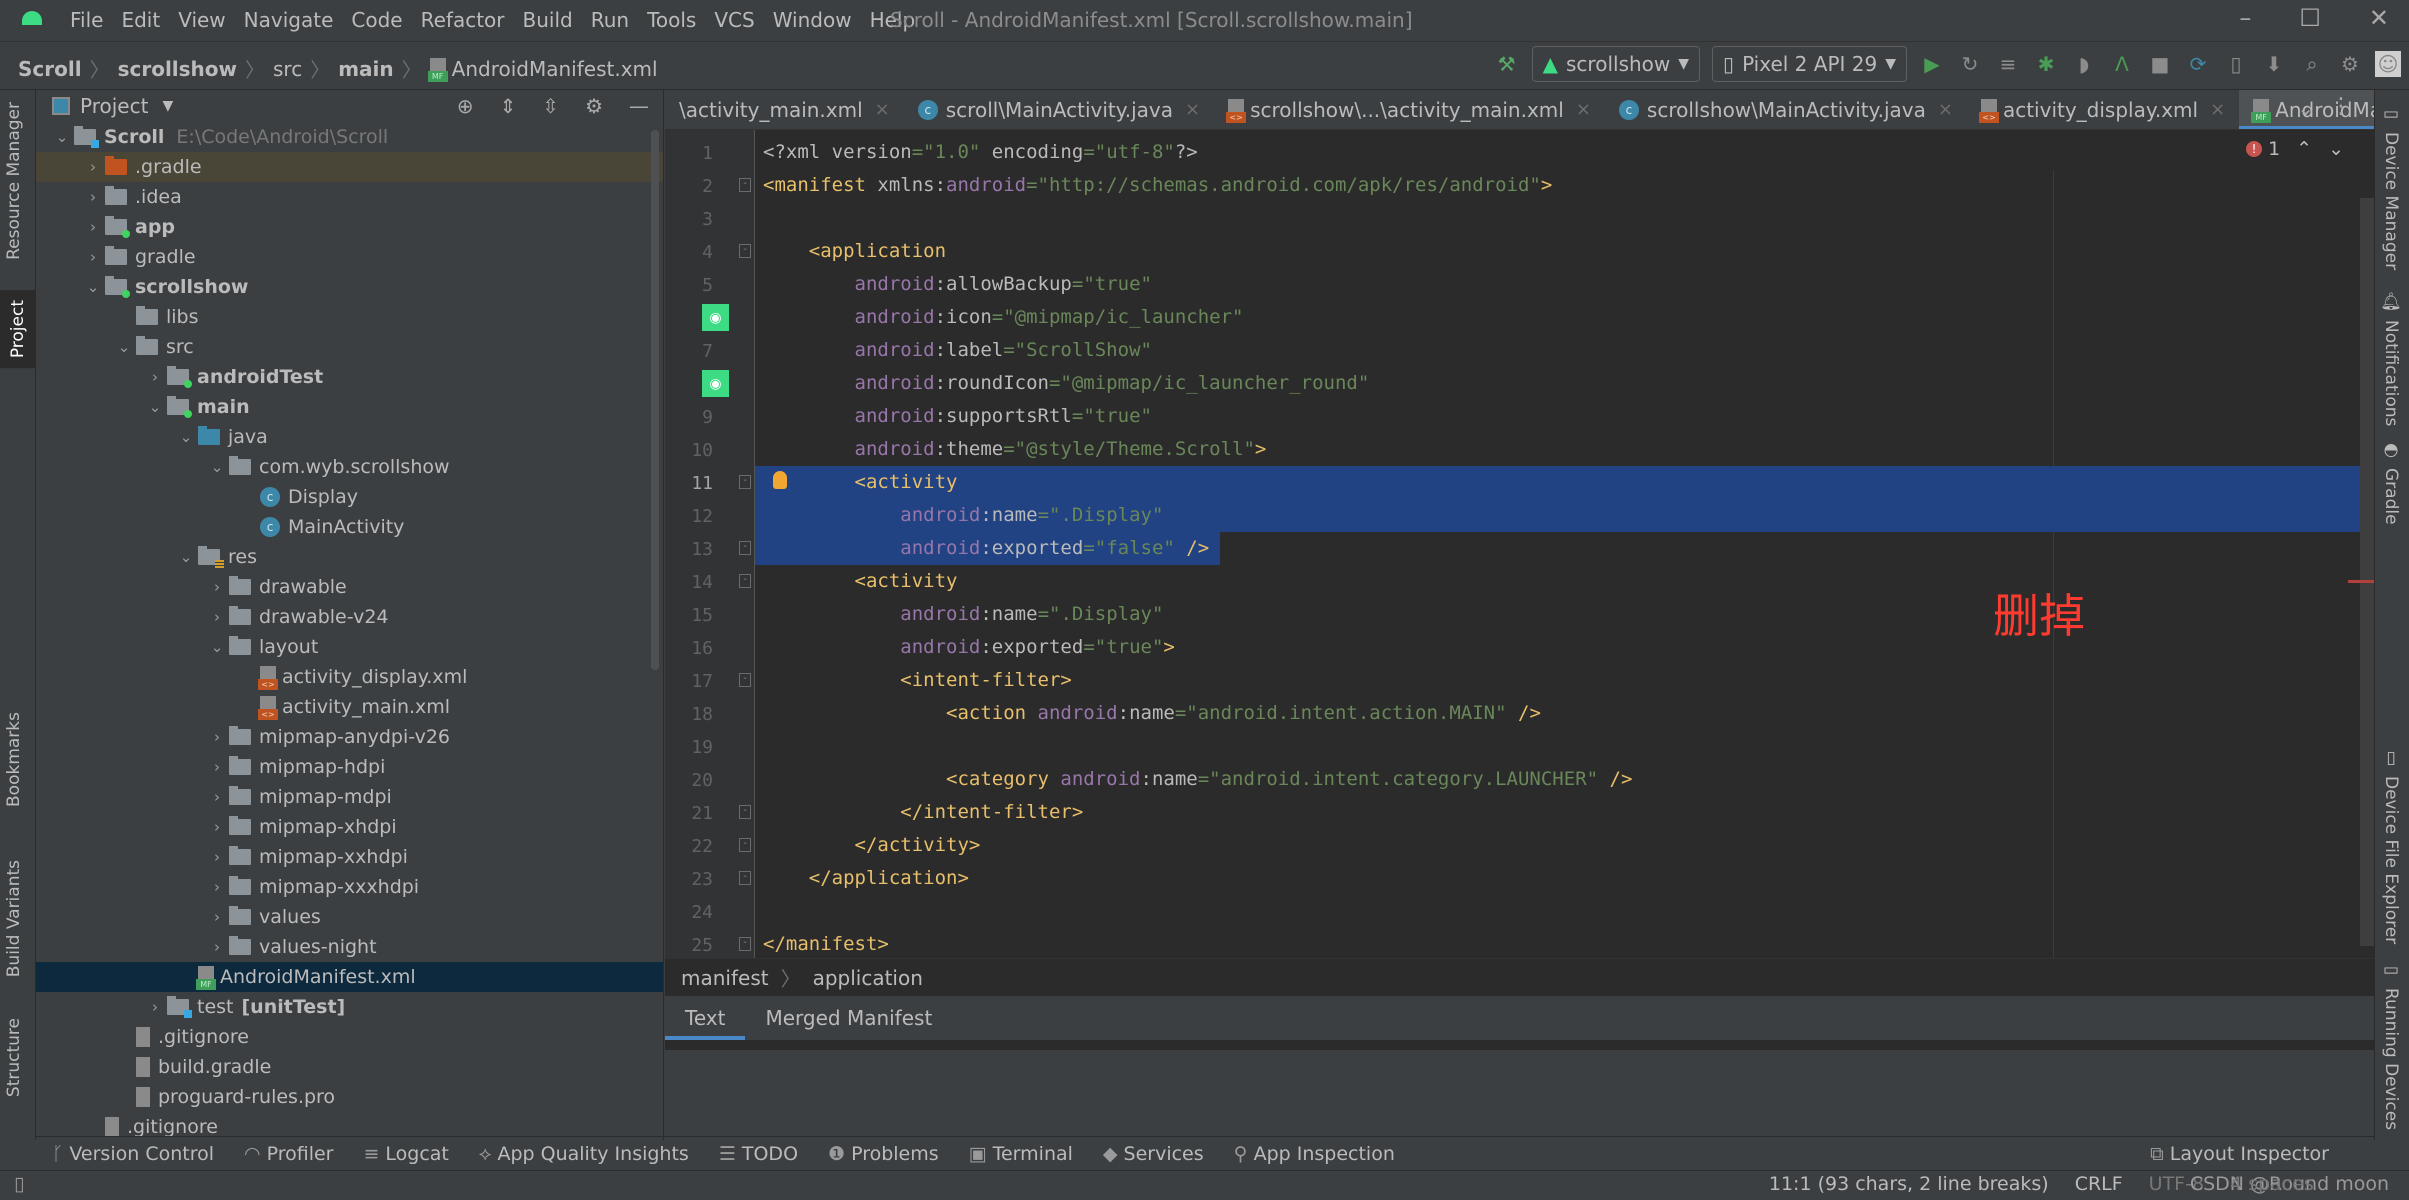 This screenshot has height=1200, width=2409. What do you see at coordinates (349, 347) in the screenshot?
I see `tree-item: ⌄ src` at bounding box center [349, 347].